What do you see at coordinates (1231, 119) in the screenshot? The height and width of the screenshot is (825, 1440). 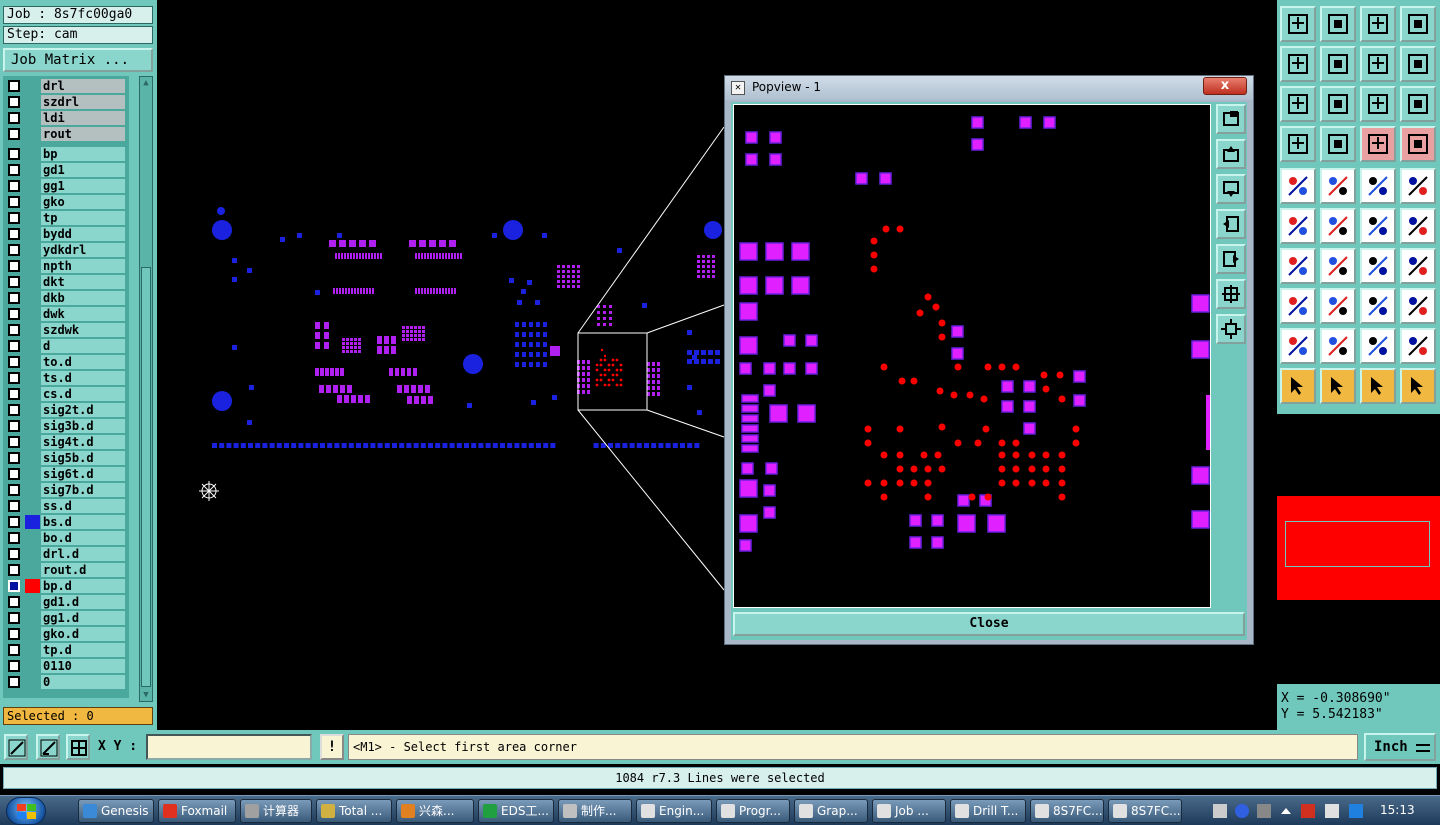 I see `pv-zoom-home-button` at bounding box center [1231, 119].